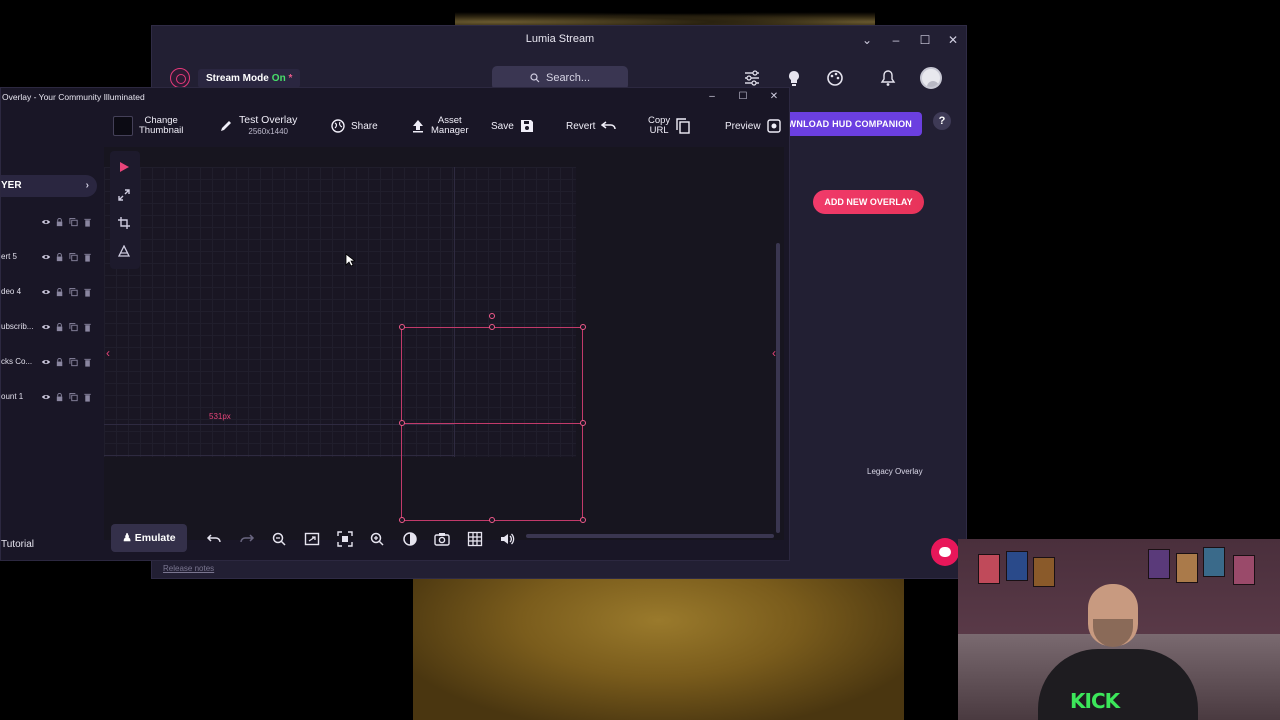  I want to click on editor-maximize-button: ☐, so click(743, 97).